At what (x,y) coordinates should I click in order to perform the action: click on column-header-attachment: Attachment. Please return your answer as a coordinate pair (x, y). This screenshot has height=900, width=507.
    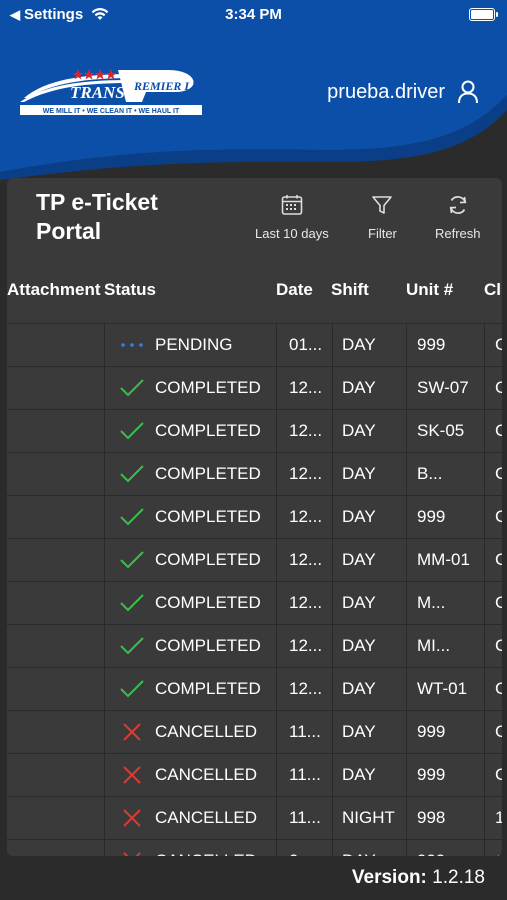
    Looking at the image, I should click on (54, 290).